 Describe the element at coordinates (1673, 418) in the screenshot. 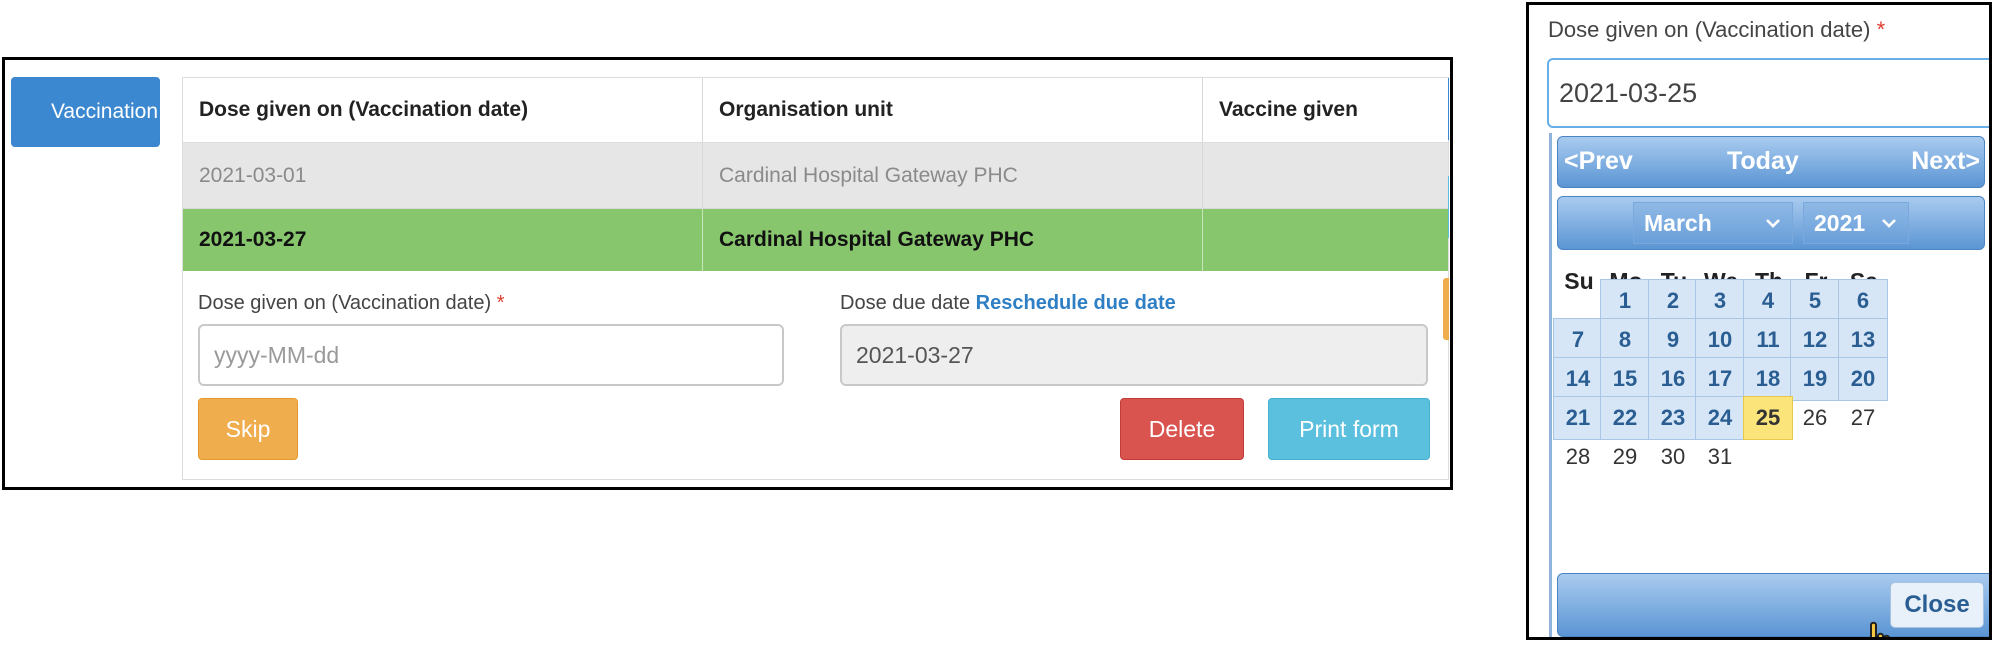

I see `calendar-day: 23` at that location.